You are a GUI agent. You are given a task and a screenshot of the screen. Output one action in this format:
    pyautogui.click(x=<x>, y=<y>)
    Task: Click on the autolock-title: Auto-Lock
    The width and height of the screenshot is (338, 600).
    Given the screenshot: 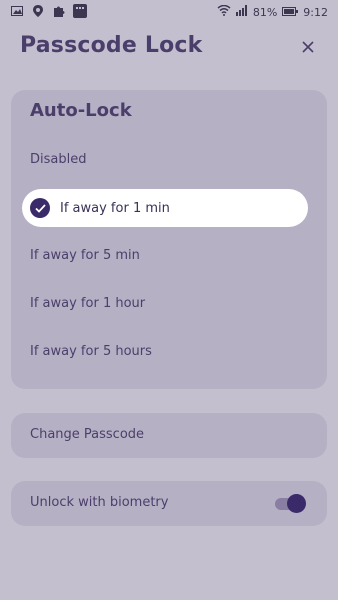 What is the action you would take?
    pyautogui.click(x=81, y=110)
    